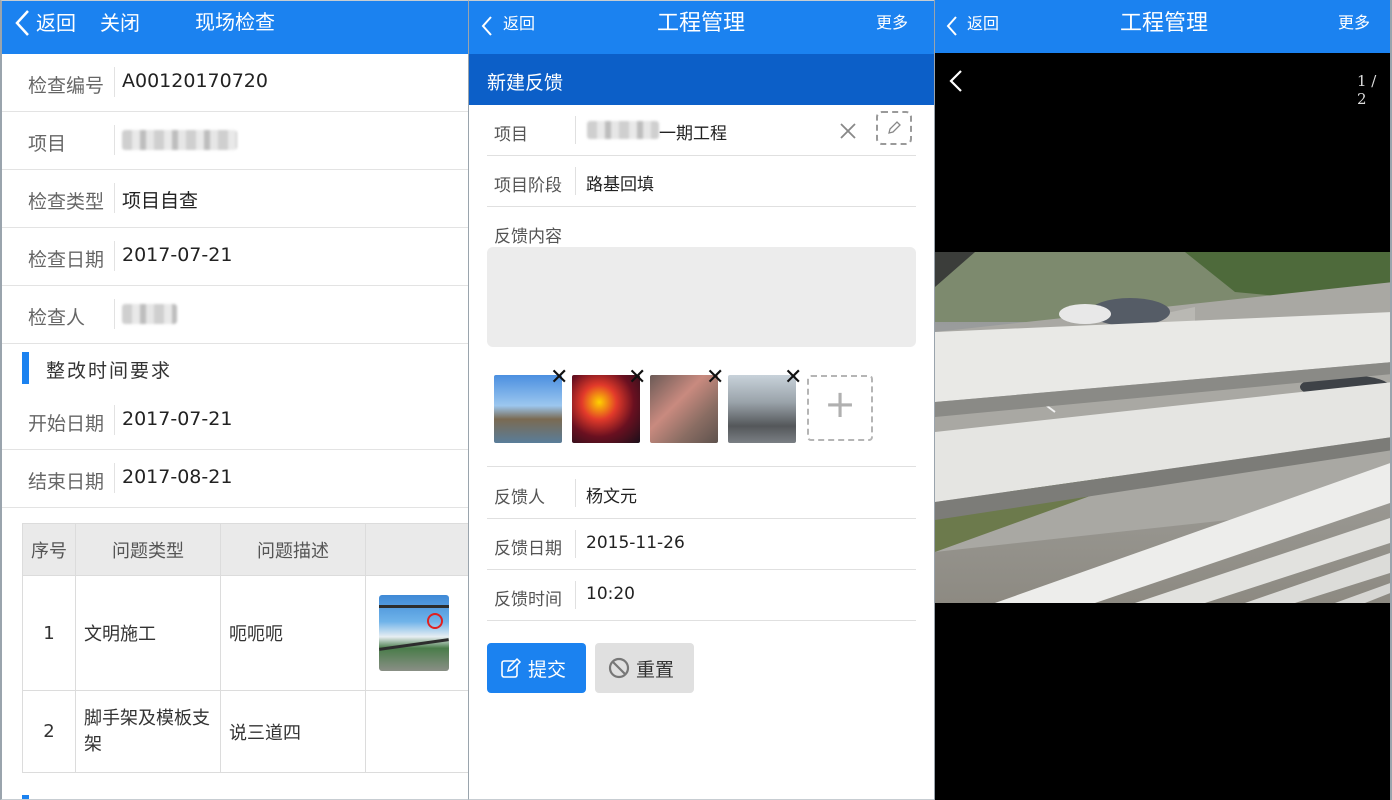 Image resolution: width=1392 pixels, height=800 pixels. Describe the element at coordinates (148, 731) in the screenshot. I see `issue-type: 脚手架及模板支架` at that location.